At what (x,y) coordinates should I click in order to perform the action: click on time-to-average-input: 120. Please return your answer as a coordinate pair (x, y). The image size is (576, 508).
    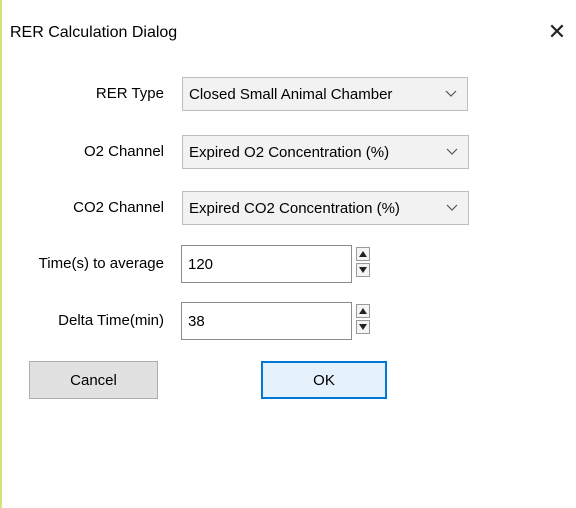
    Looking at the image, I should click on (266, 264).